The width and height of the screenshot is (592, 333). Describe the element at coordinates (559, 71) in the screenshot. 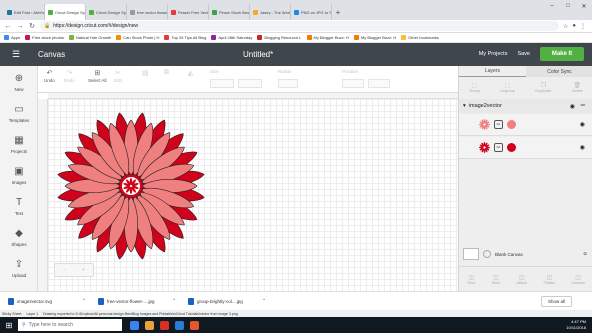

I see `tab-color-sync: Color Sync` at that location.